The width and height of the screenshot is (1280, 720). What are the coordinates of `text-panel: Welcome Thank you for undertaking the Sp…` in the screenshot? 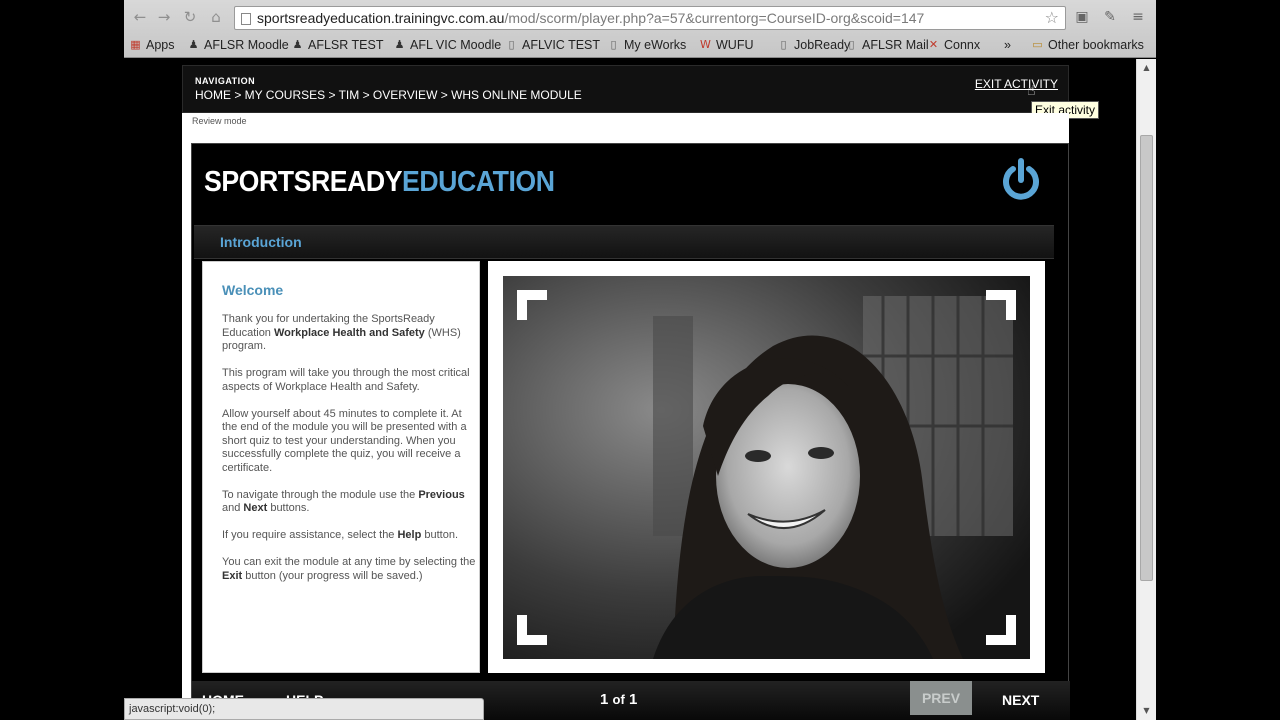 It's located at (341, 467).